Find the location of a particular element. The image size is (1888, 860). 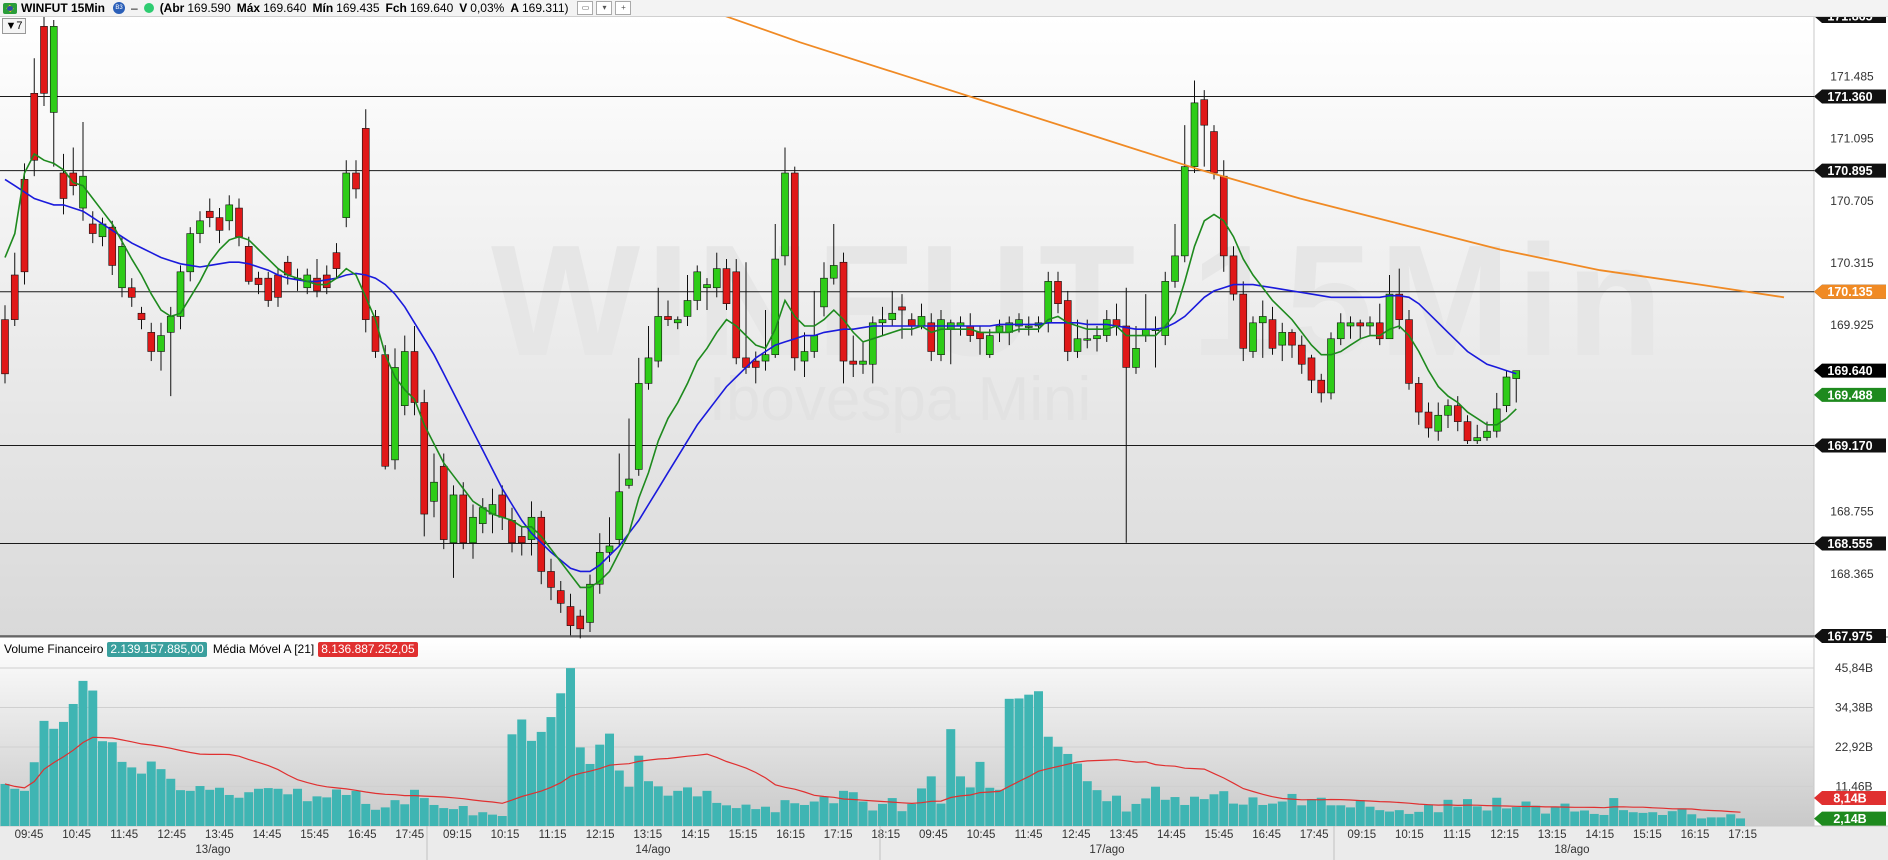

volume-axis-tick-label: 22,92B is located at coordinates (1854, 747).